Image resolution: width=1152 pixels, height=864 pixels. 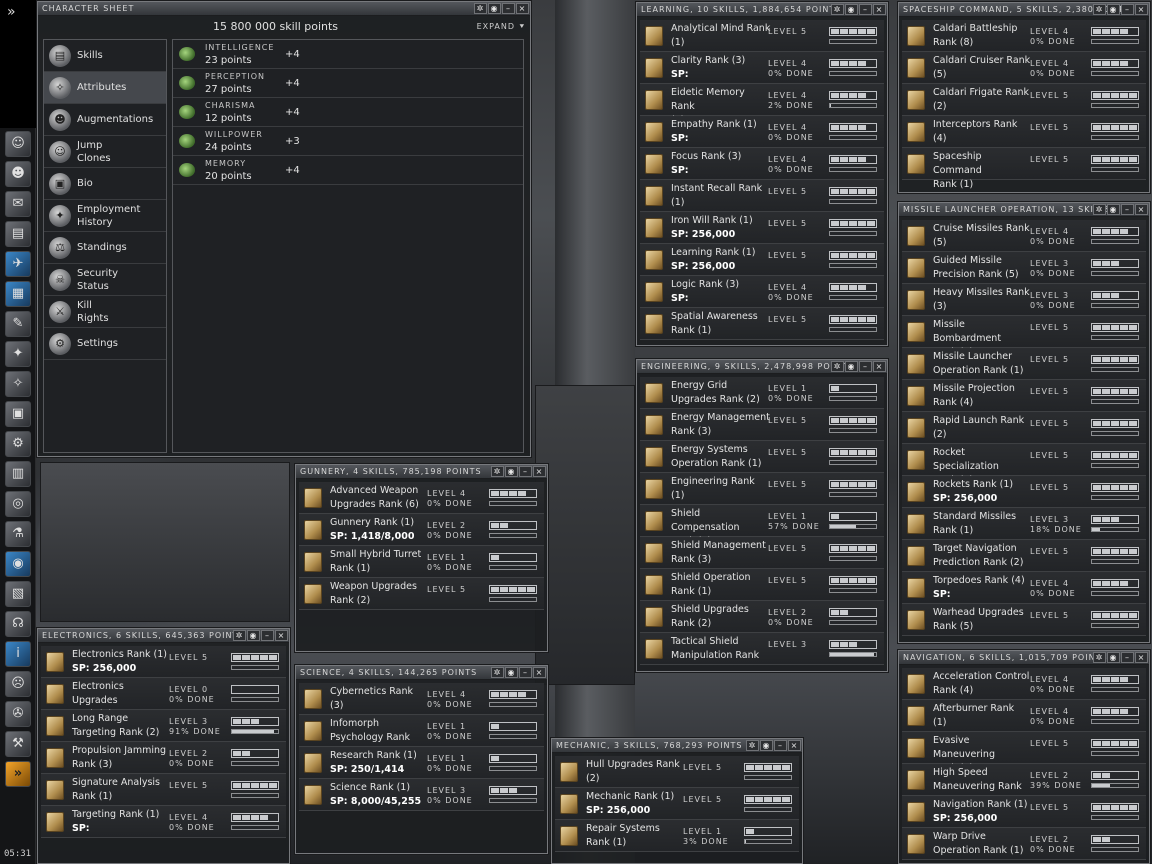 What do you see at coordinates (18, 204) in the screenshot?
I see `mail-icon: ✉` at bounding box center [18, 204].